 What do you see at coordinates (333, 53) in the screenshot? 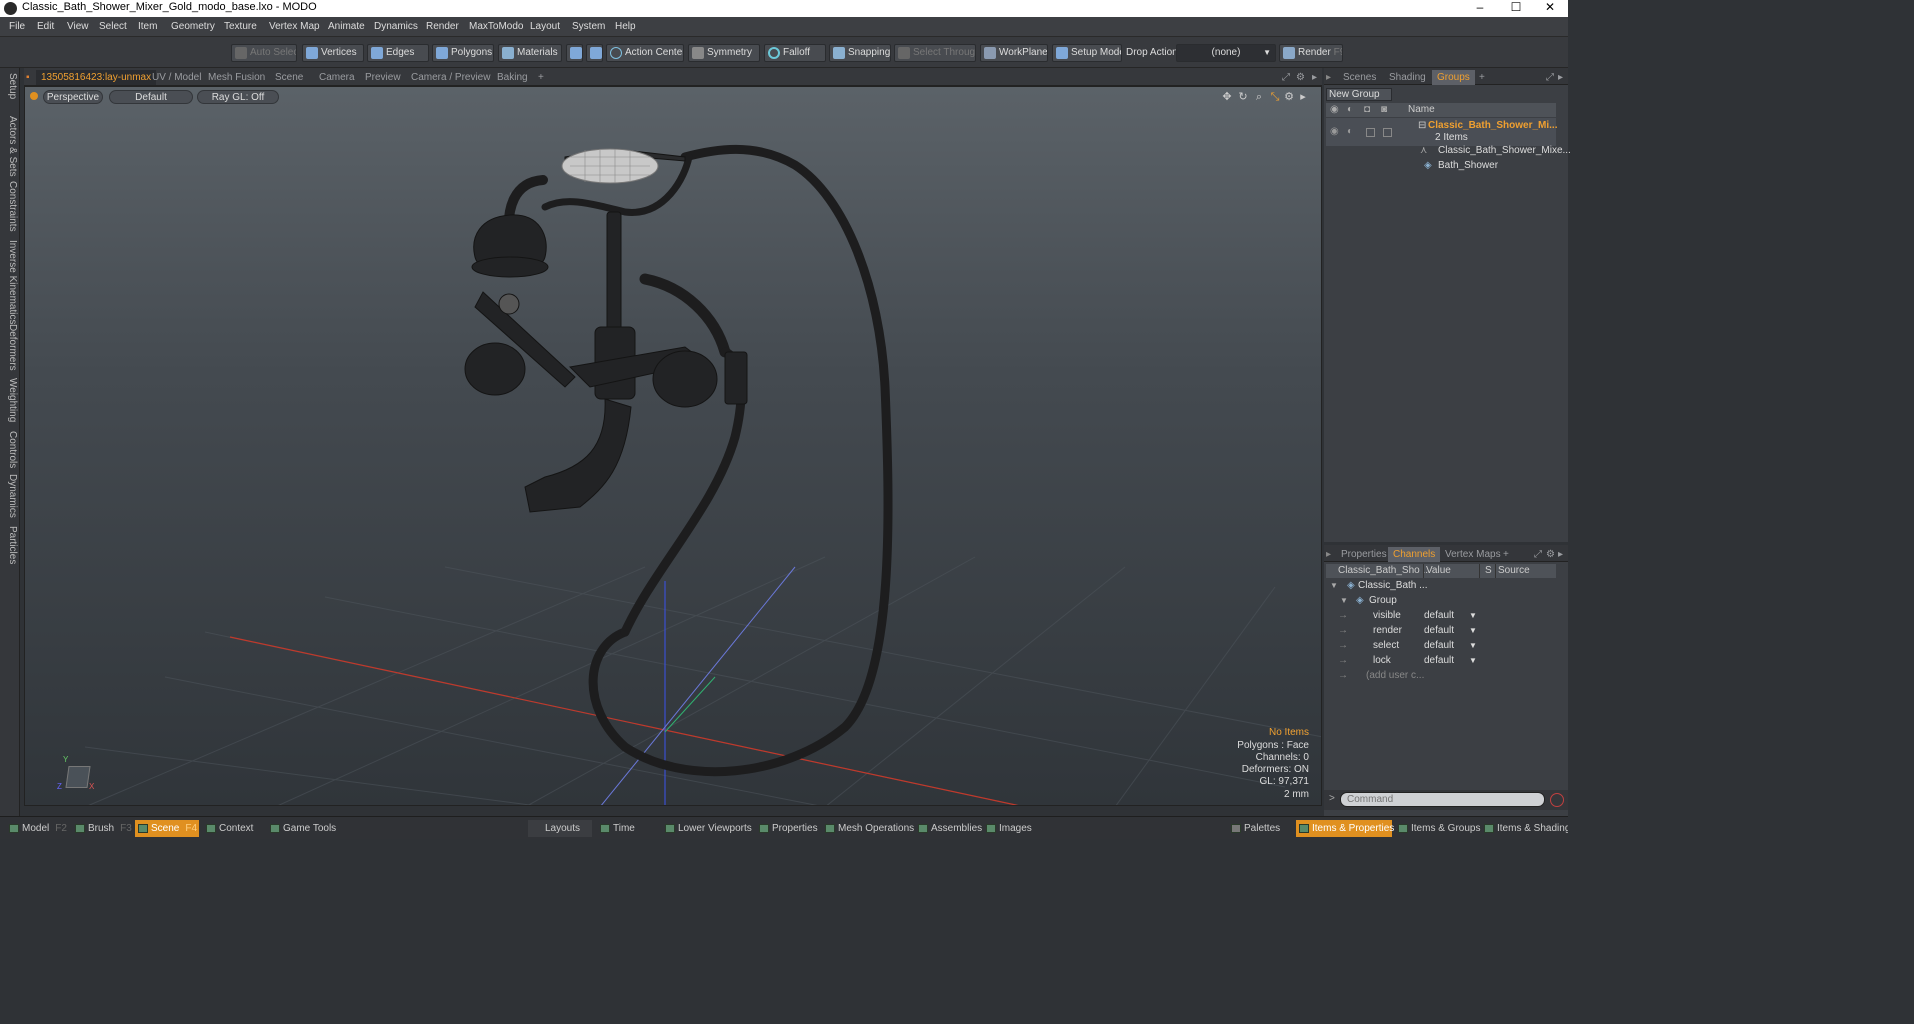
I see `vertices-button: Vertices` at bounding box center [333, 53].